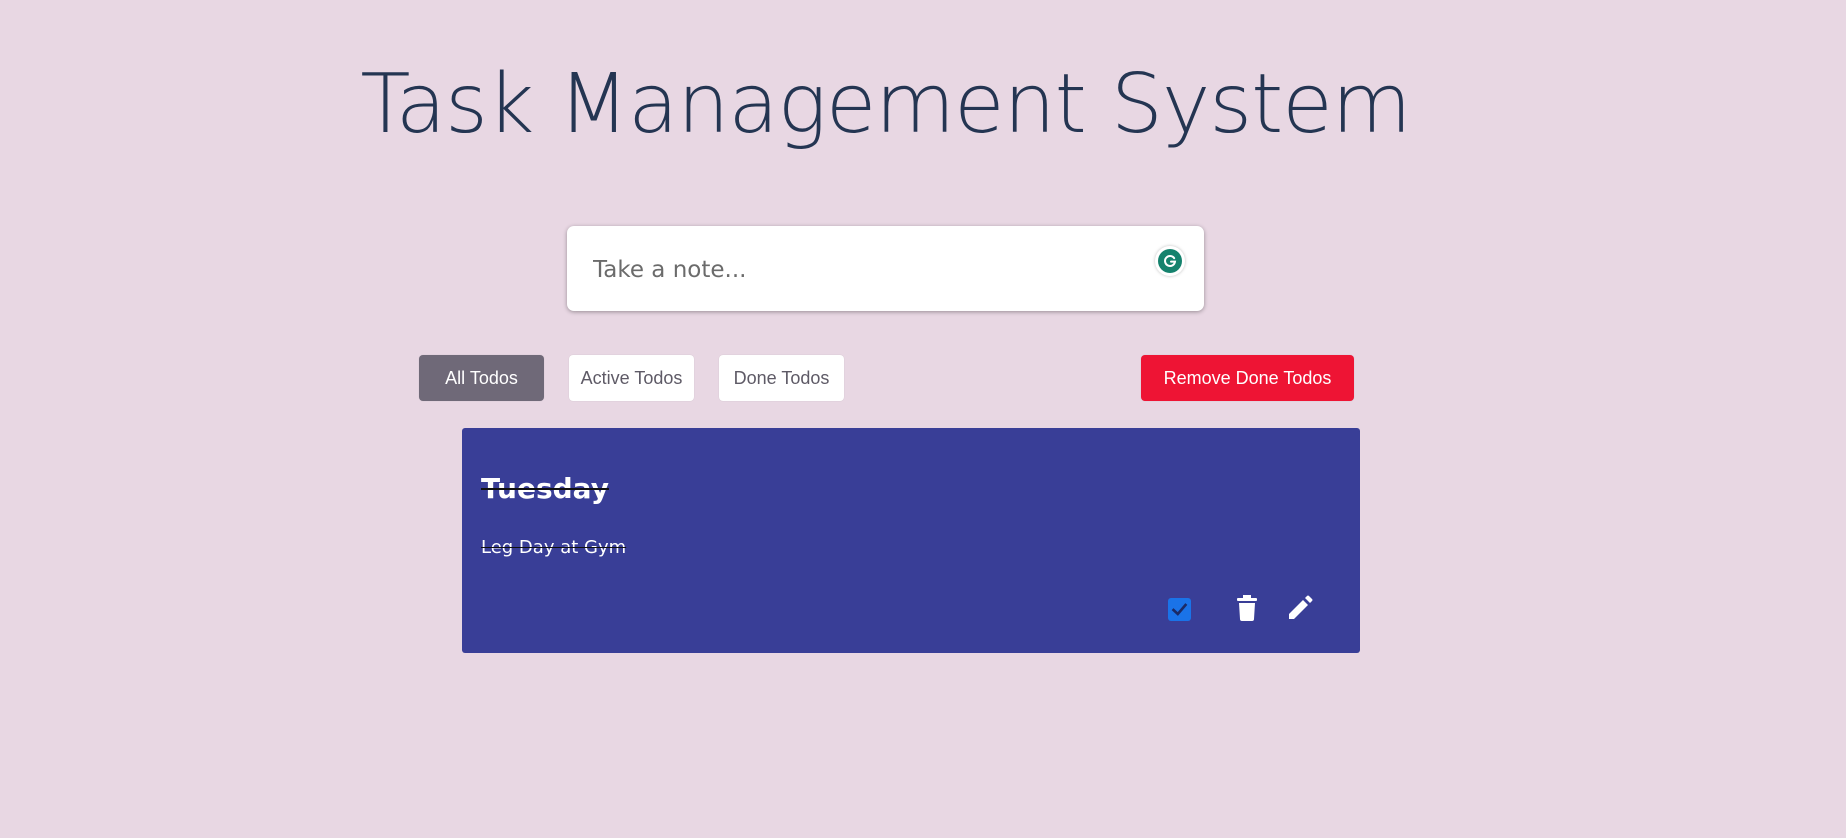  I want to click on trash-icon, so click(1247, 608).